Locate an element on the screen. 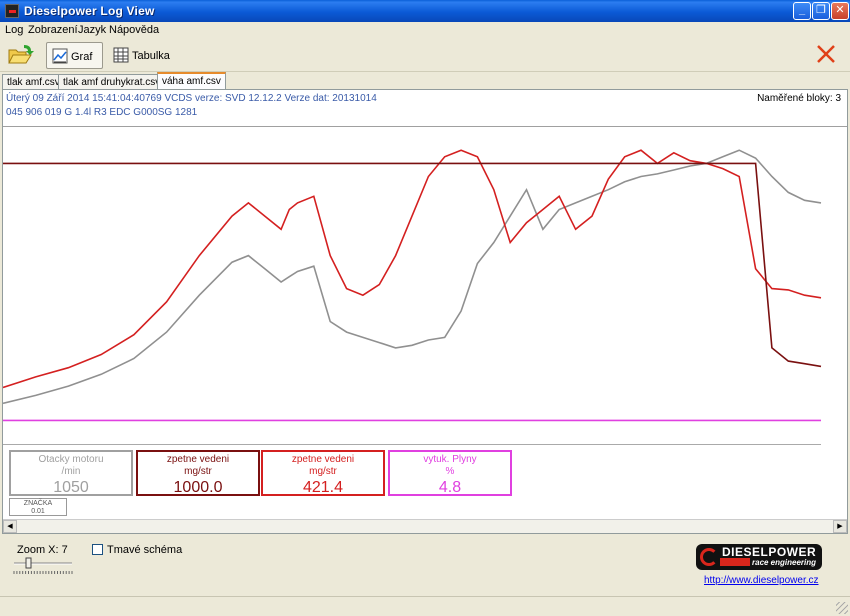 The image size is (850, 616). value-box-name: vytuk. Plyny is located at coordinates (450, 459).